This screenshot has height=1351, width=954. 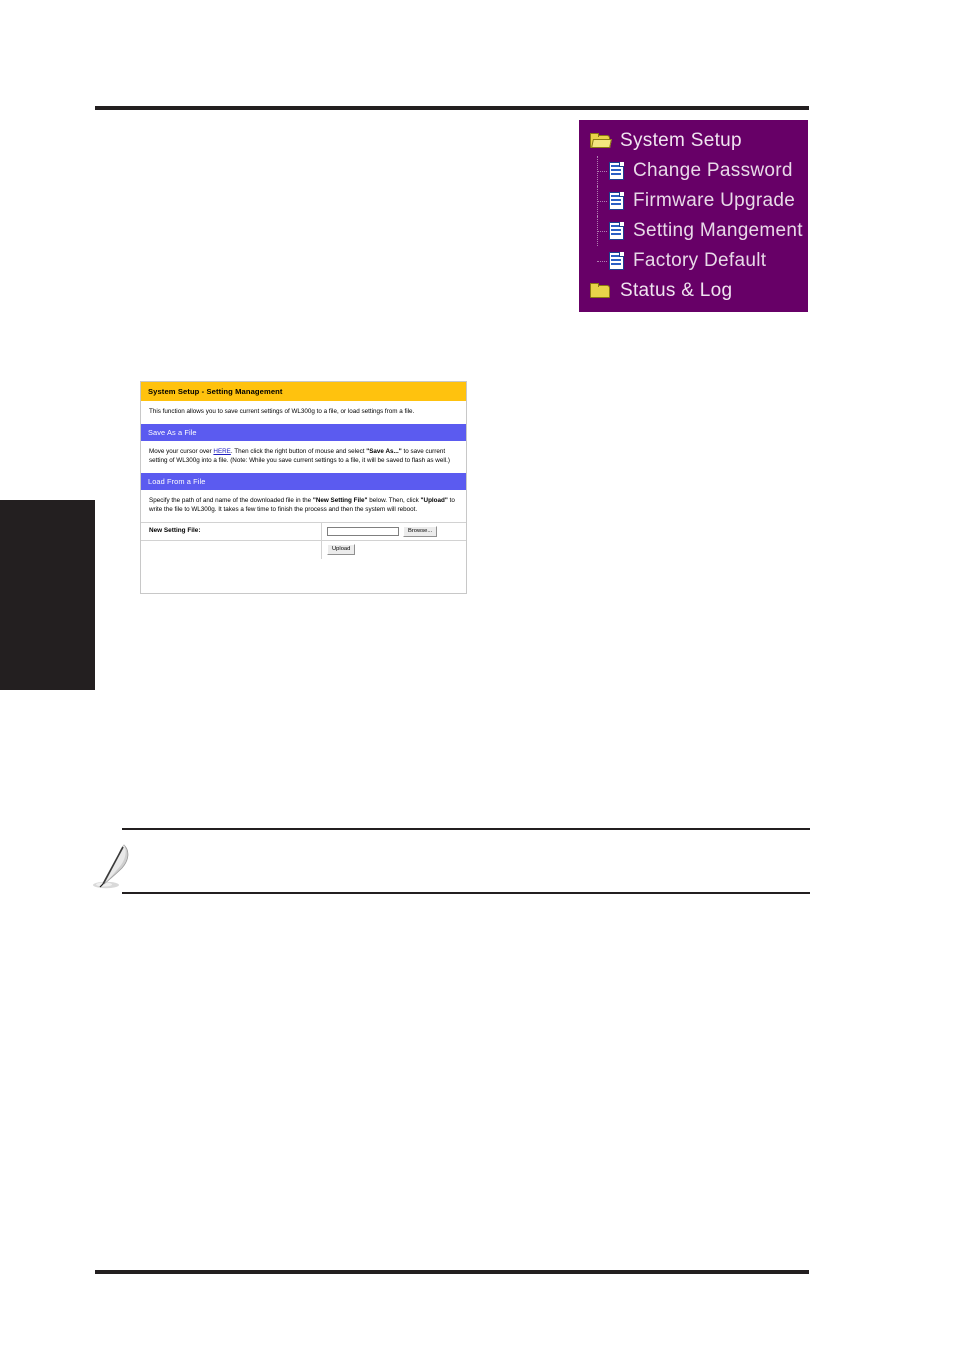 I want to click on save-as-bold: "Save As...", so click(x=384, y=451).